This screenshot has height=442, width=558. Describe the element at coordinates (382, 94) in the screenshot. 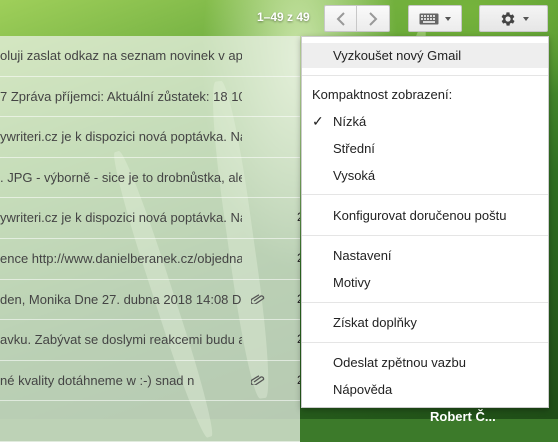

I see `density-header: Kompaktnost zobrazení:` at that location.